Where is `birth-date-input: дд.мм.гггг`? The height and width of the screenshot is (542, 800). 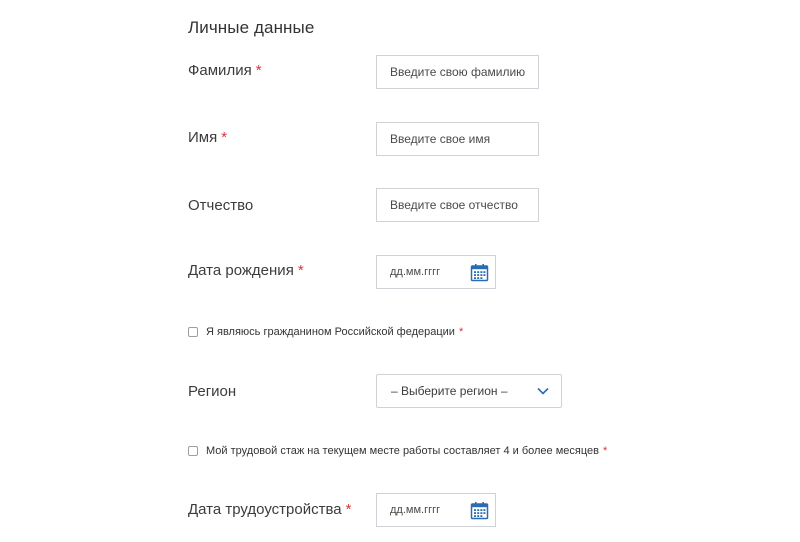 birth-date-input: дд.мм.гггг is located at coordinates (436, 272).